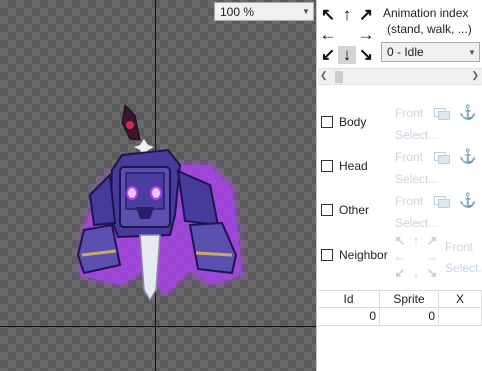 Image resolution: width=482 pixels, height=371 pixels. I want to click on layer-name: Body, so click(353, 122).